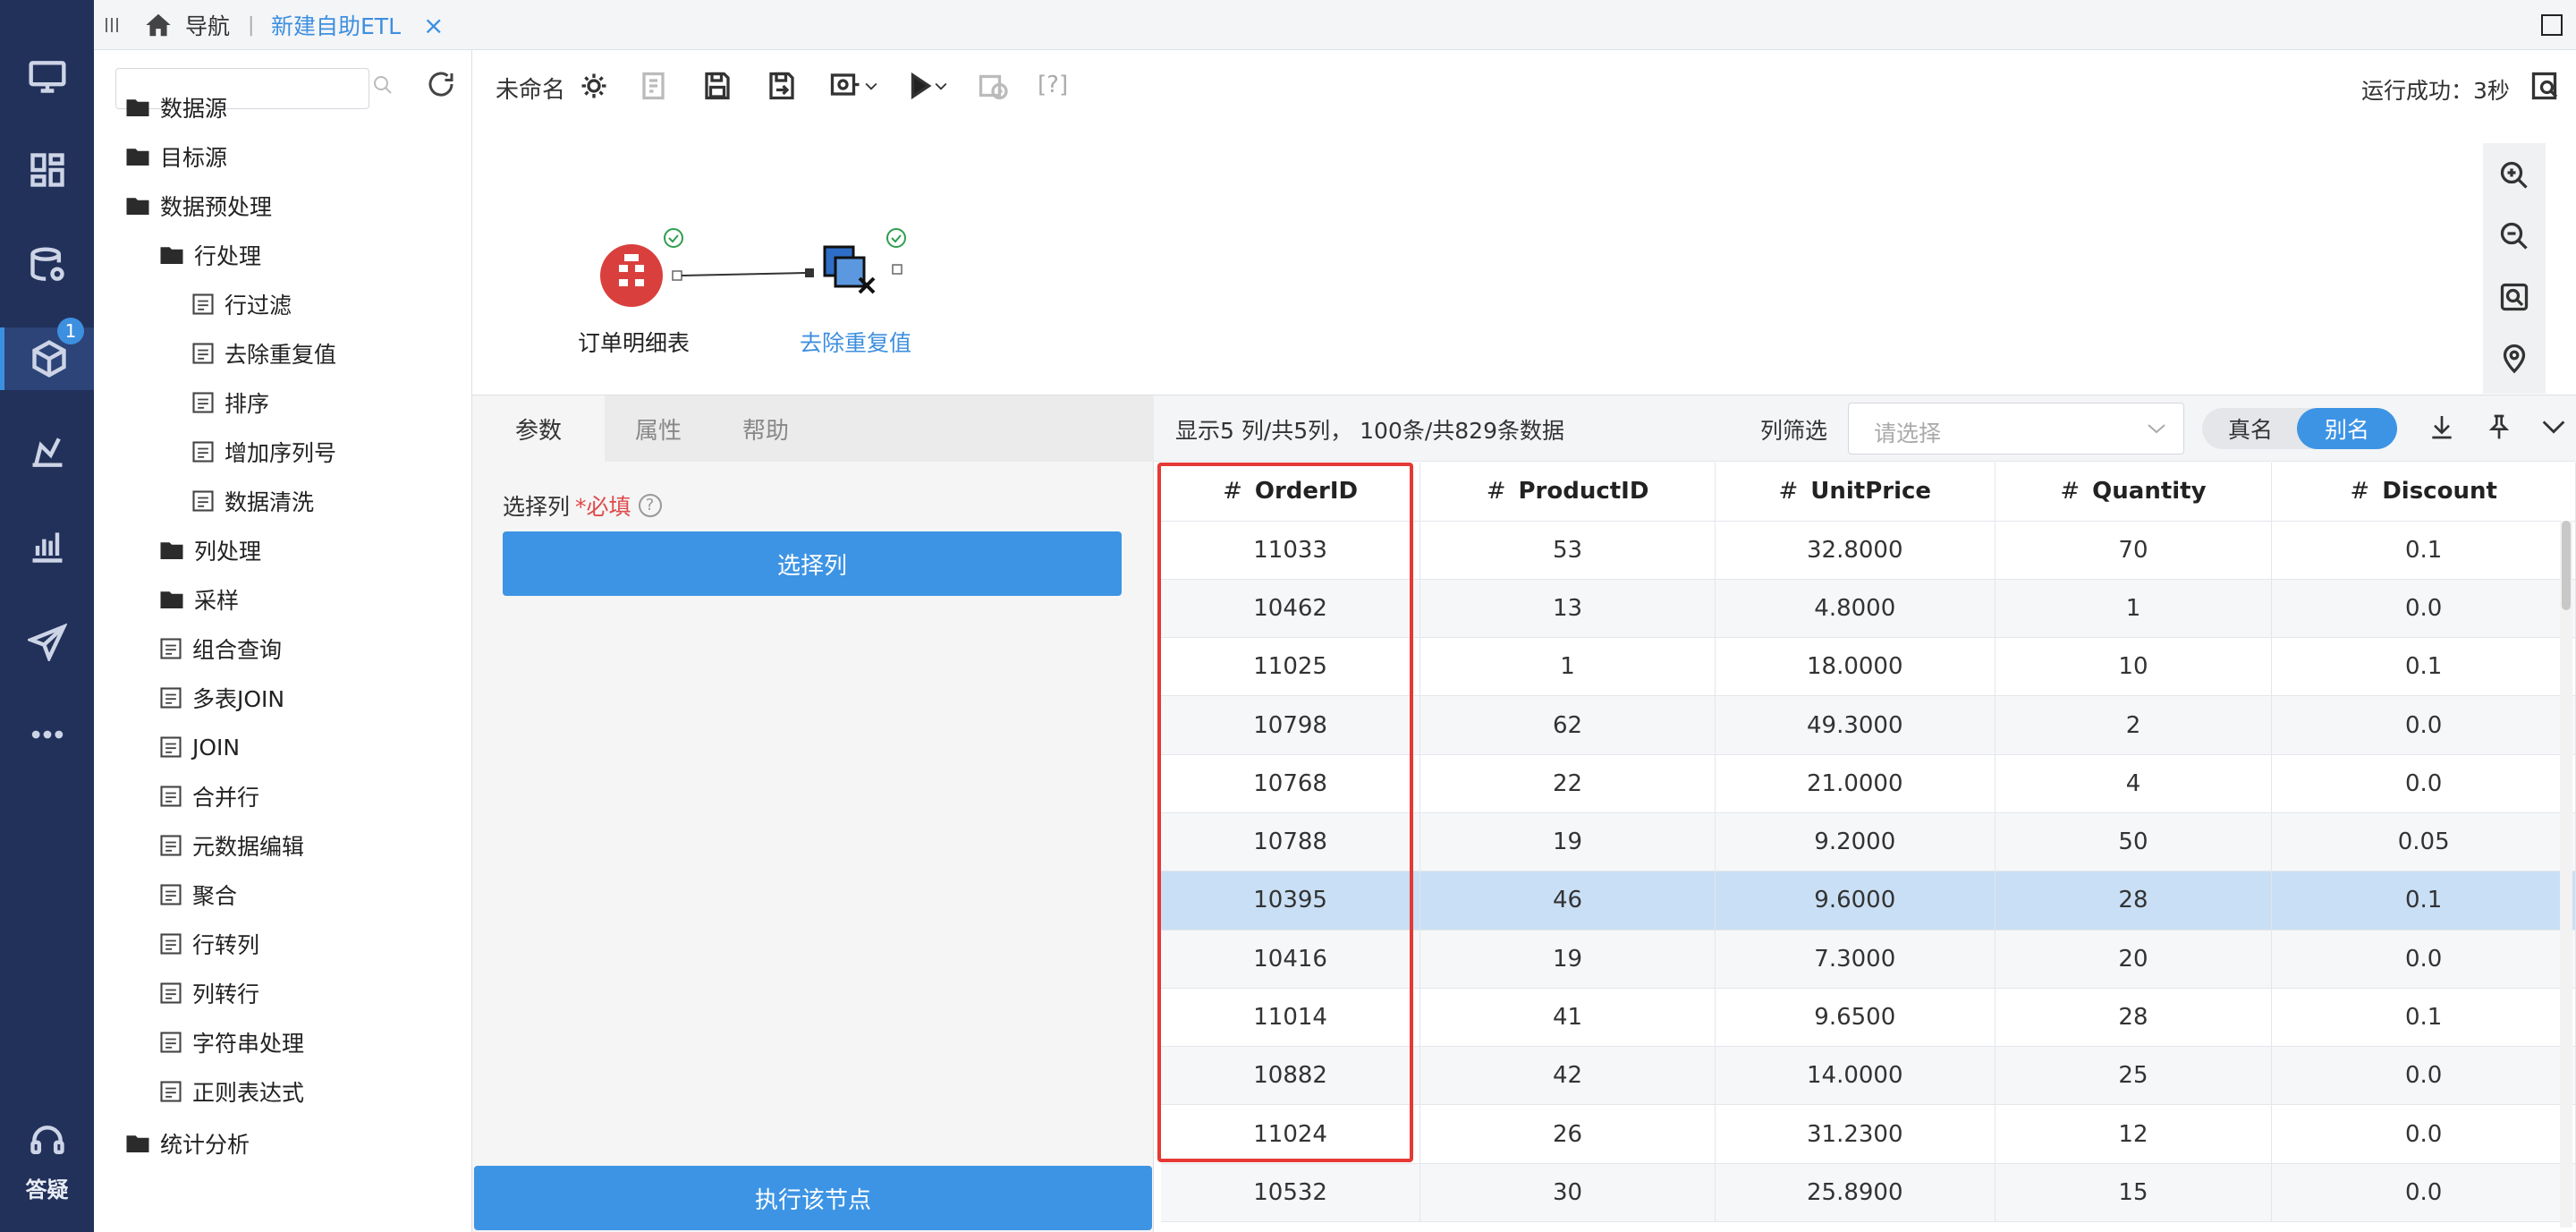  Describe the element at coordinates (1291, 493) in the screenshot. I see `column-header: # OrderID` at that location.